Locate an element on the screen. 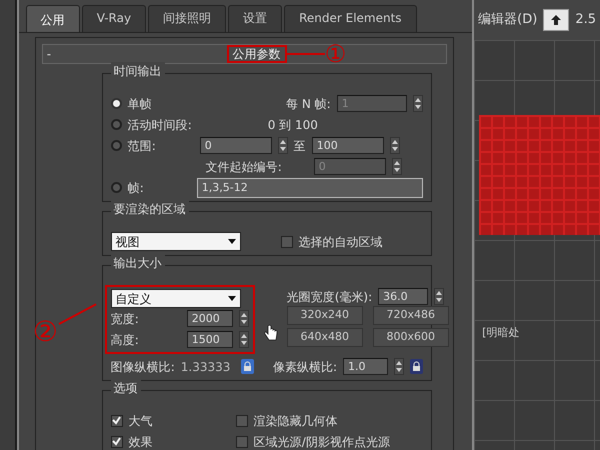  group-title: 输出大小 is located at coordinates (137, 263).